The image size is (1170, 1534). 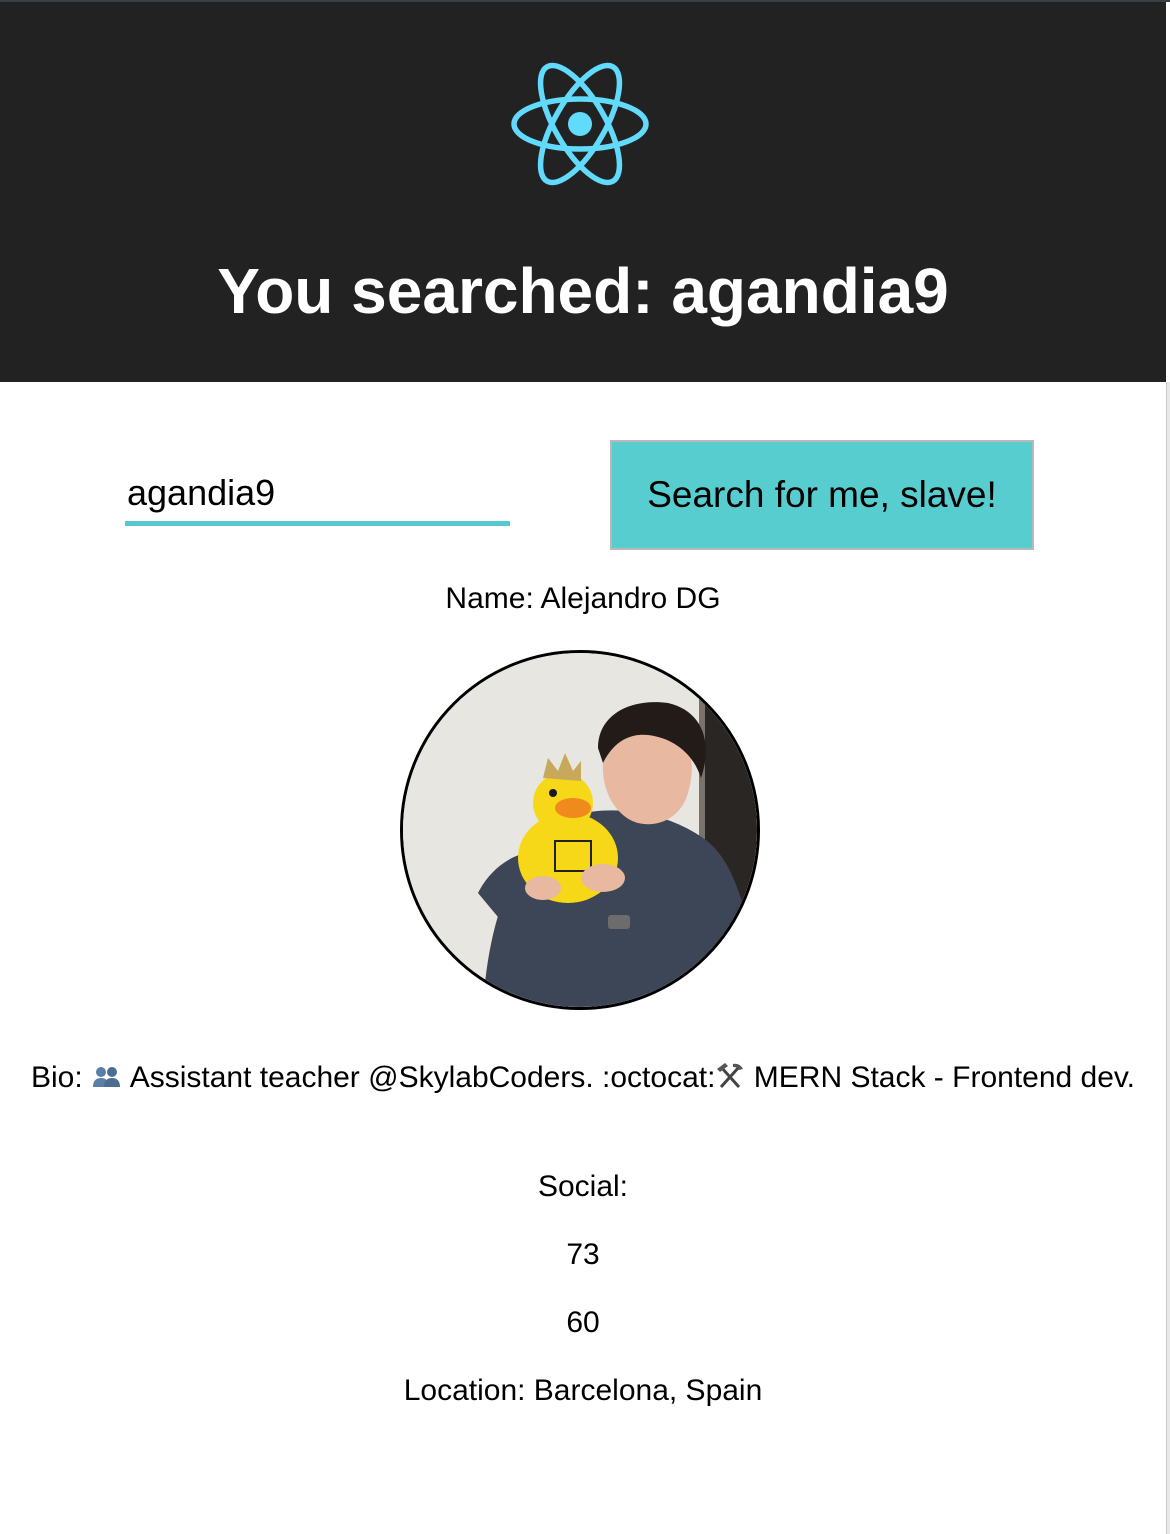 I want to click on user-name: Name: Alejandro DG, so click(x=583, y=598).